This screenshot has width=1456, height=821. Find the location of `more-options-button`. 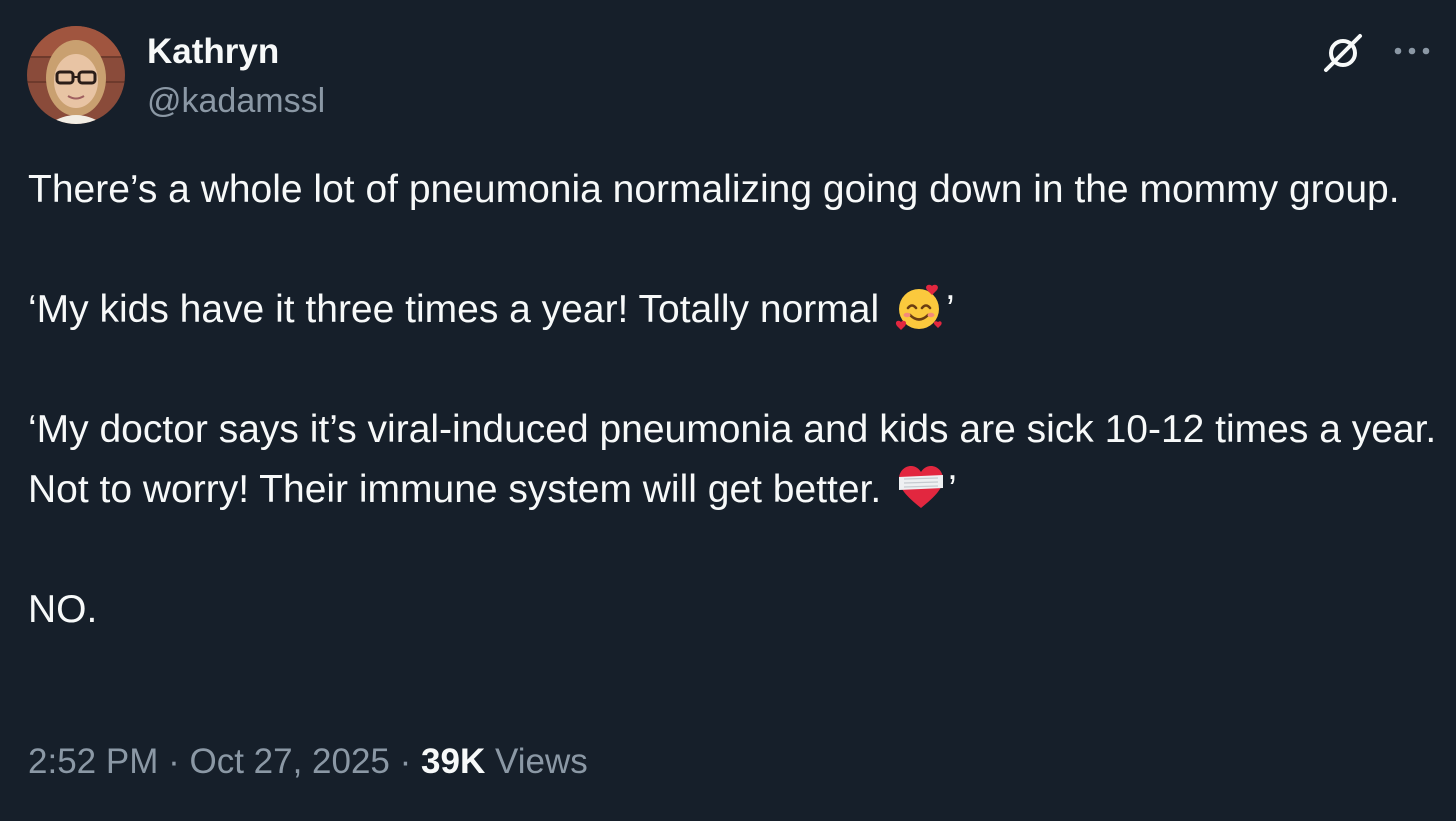

more-options-button is located at coordinates (1413, 51).